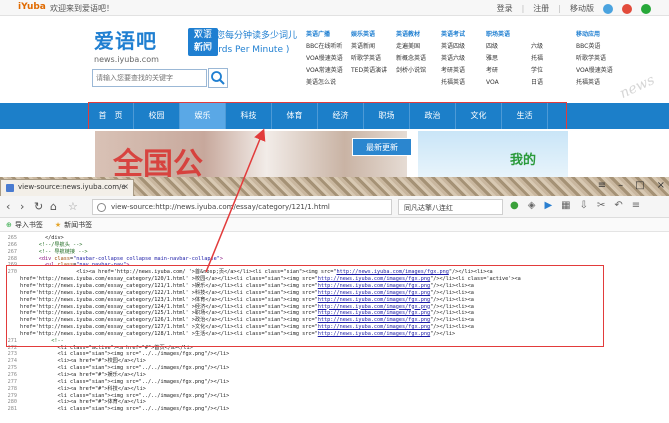 This screenshot has width=669, height=423. Describe the element at coordinates (415, 47) in the screenshot. I see `menu-link: 走遍美国` at that location.